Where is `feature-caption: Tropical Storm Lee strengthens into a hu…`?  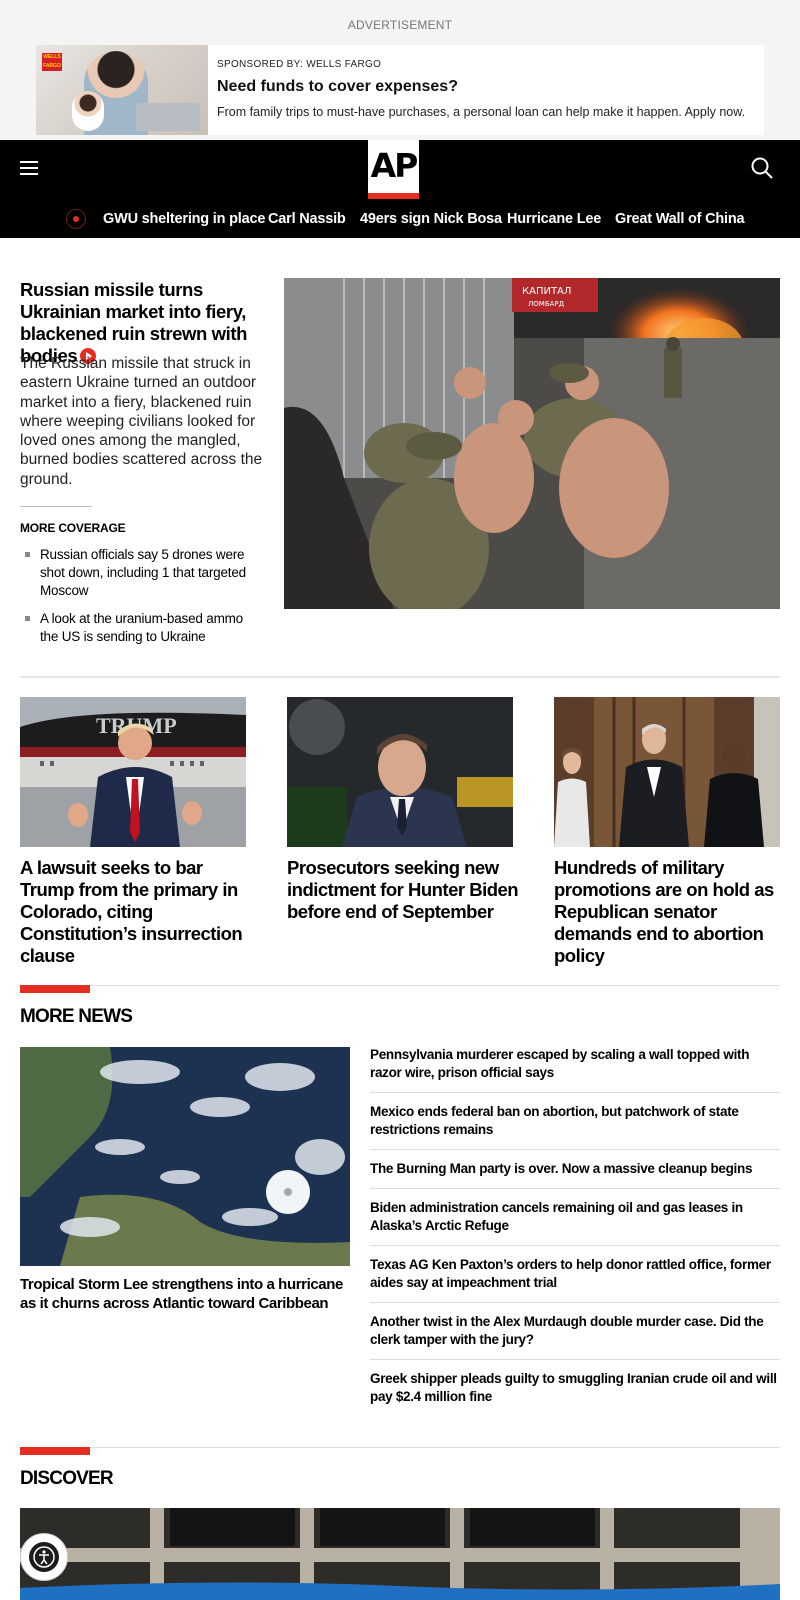 feature-caption: Tropical Storm Lee strengthens into a hu… is located at coordinates (190, 1294).